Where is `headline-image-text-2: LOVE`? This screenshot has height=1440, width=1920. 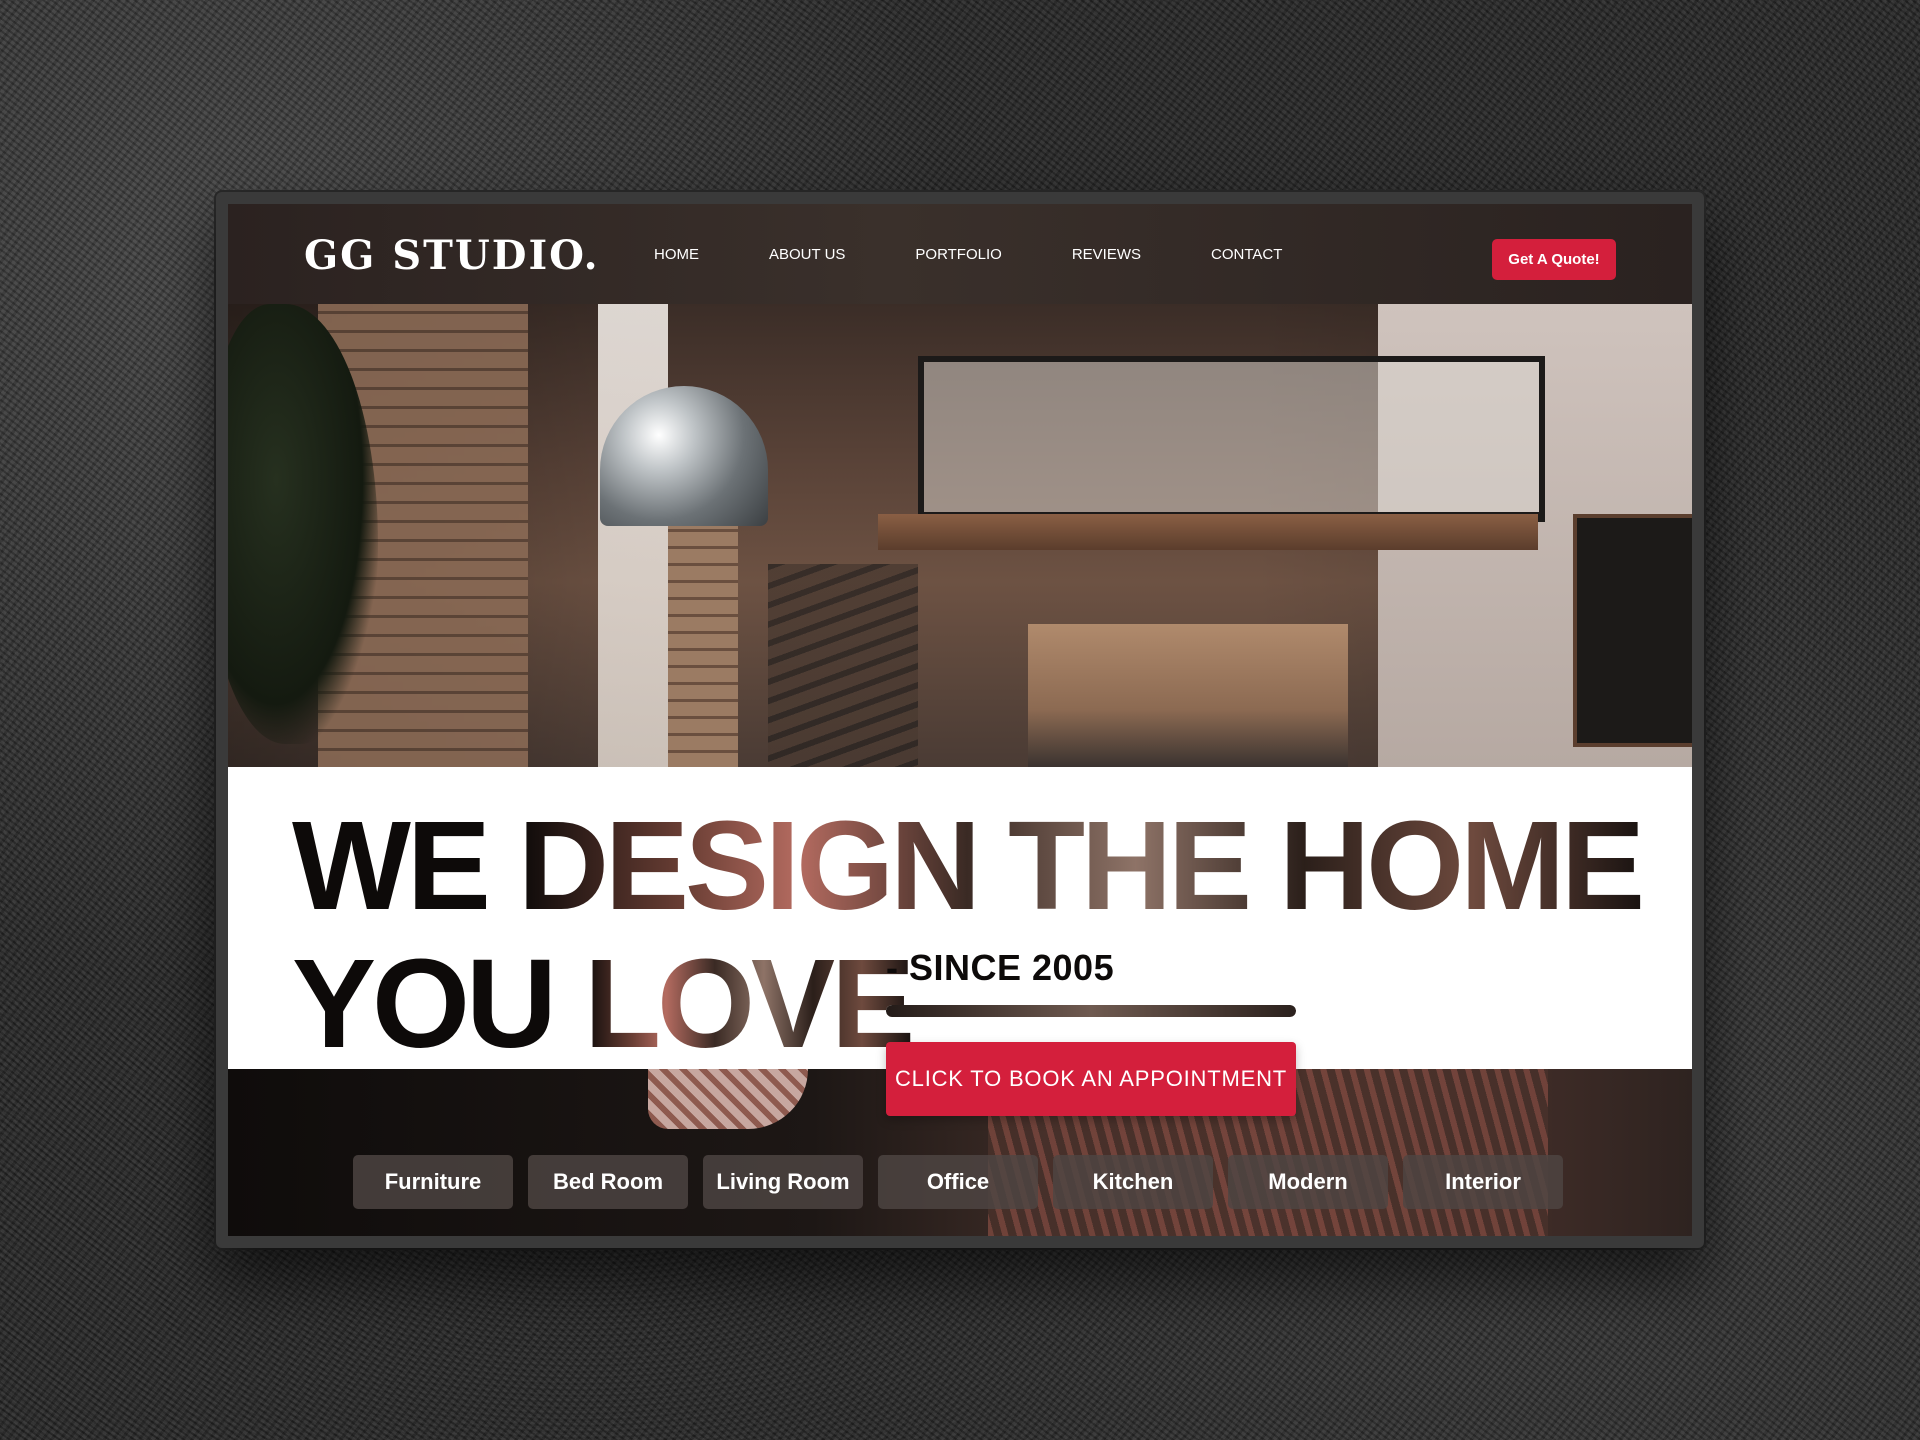 headline-image-text-2: LOVE is located at coordinates (749, 1003).